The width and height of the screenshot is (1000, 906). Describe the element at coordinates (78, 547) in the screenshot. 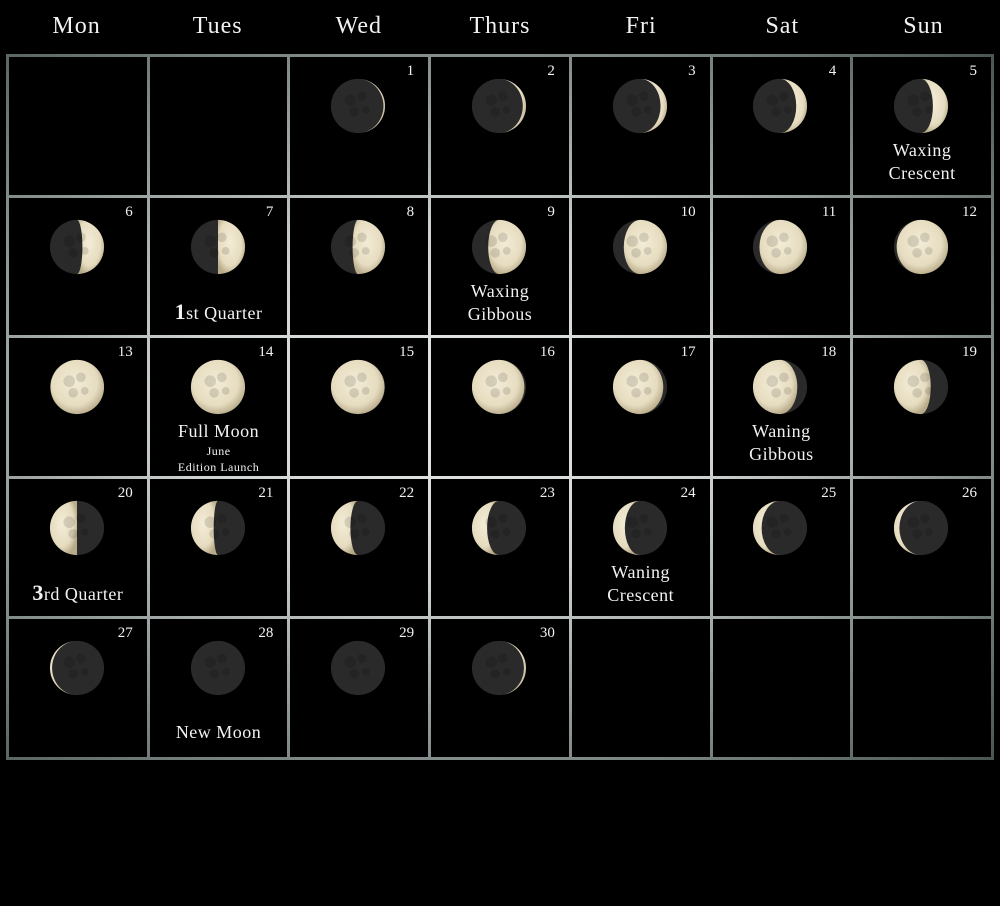

I see `calendar-day-20: 20 3rd Quarter` at that location.